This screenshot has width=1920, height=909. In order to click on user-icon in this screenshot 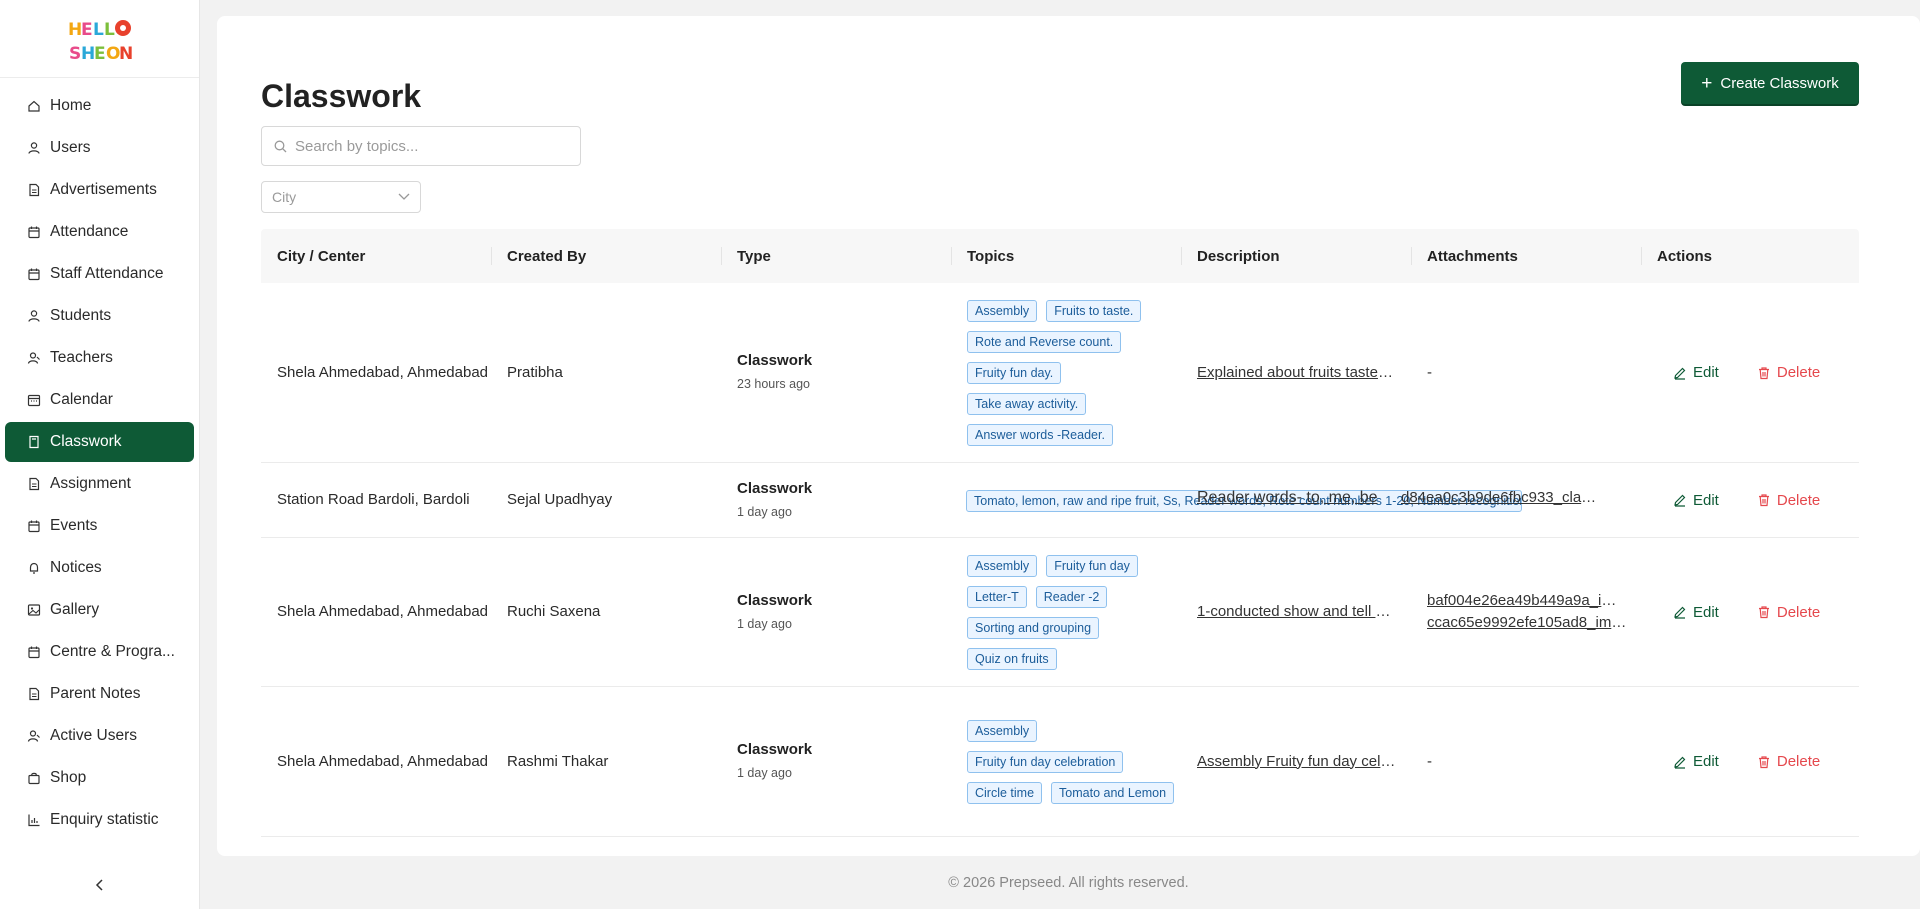, I will do `click(34, 316)`.